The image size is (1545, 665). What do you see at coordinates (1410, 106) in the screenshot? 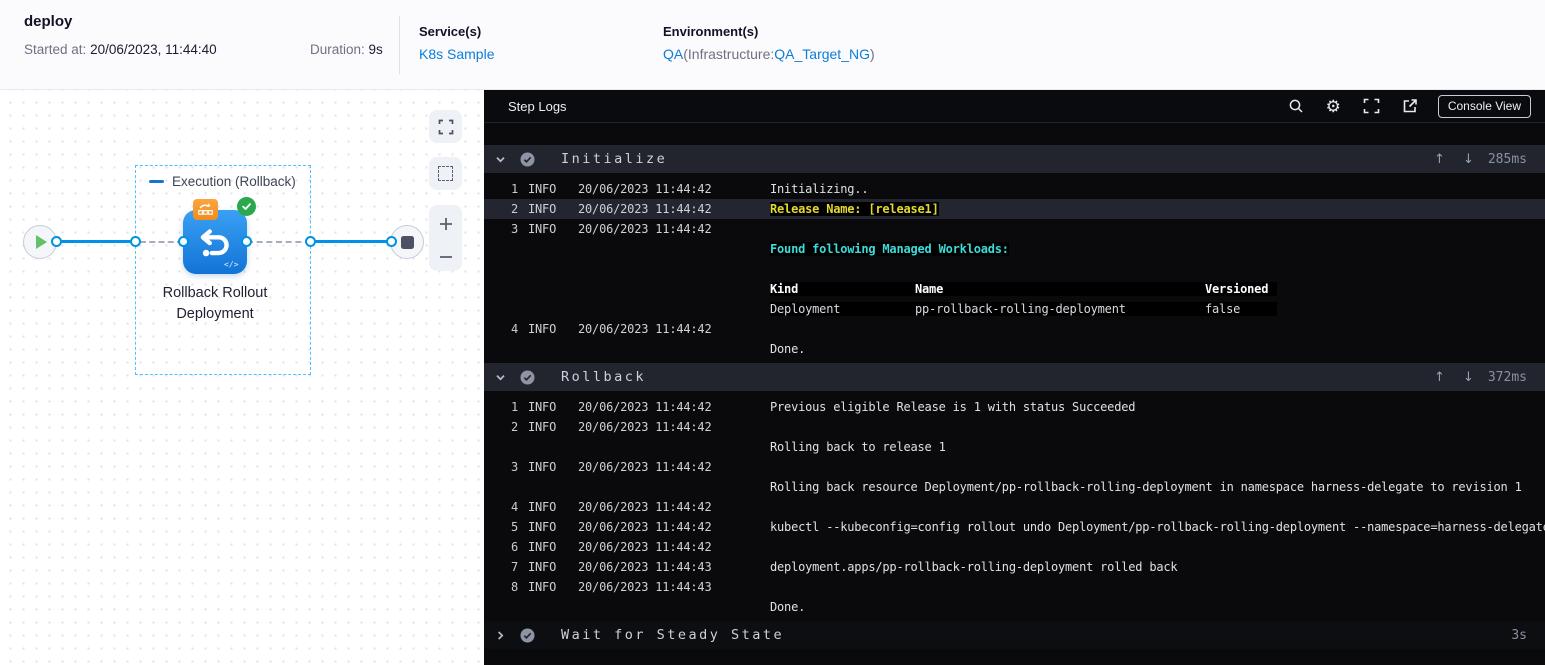
I see `open-in-new-tab-icon` at bounding box center [1410, 106].